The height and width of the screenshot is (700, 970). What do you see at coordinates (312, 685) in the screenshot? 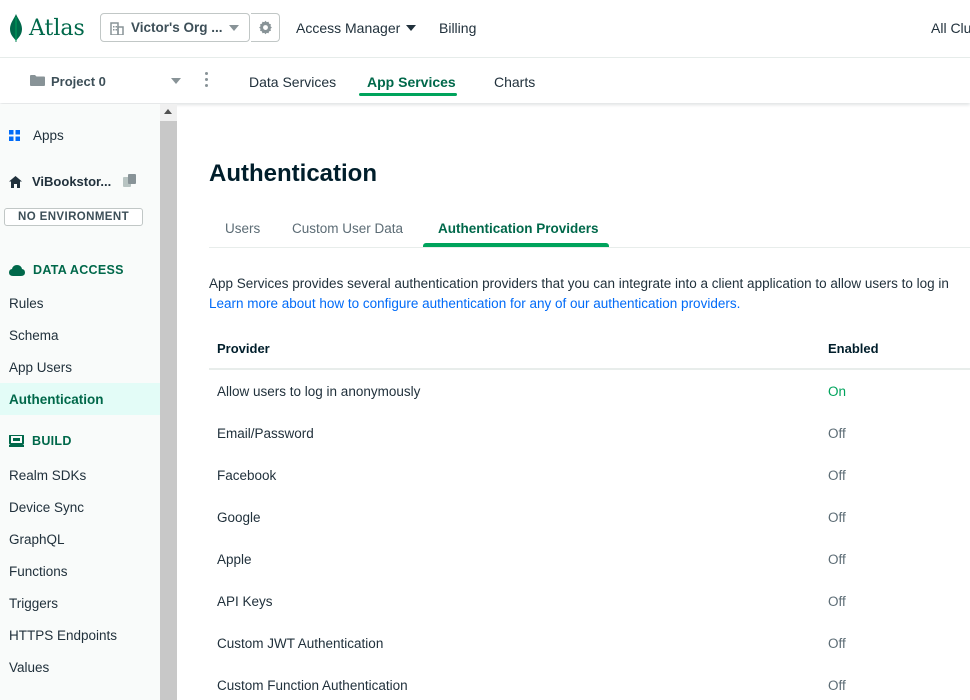
I see `provider-name: Custom Function Authentication` at bounding box center [312, 685].